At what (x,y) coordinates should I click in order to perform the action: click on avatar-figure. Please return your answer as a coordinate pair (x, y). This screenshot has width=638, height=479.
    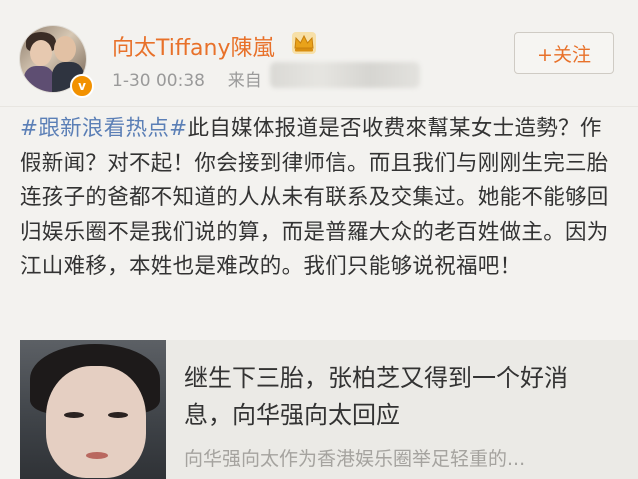
    Looking at the image, I should click on (39, 79).